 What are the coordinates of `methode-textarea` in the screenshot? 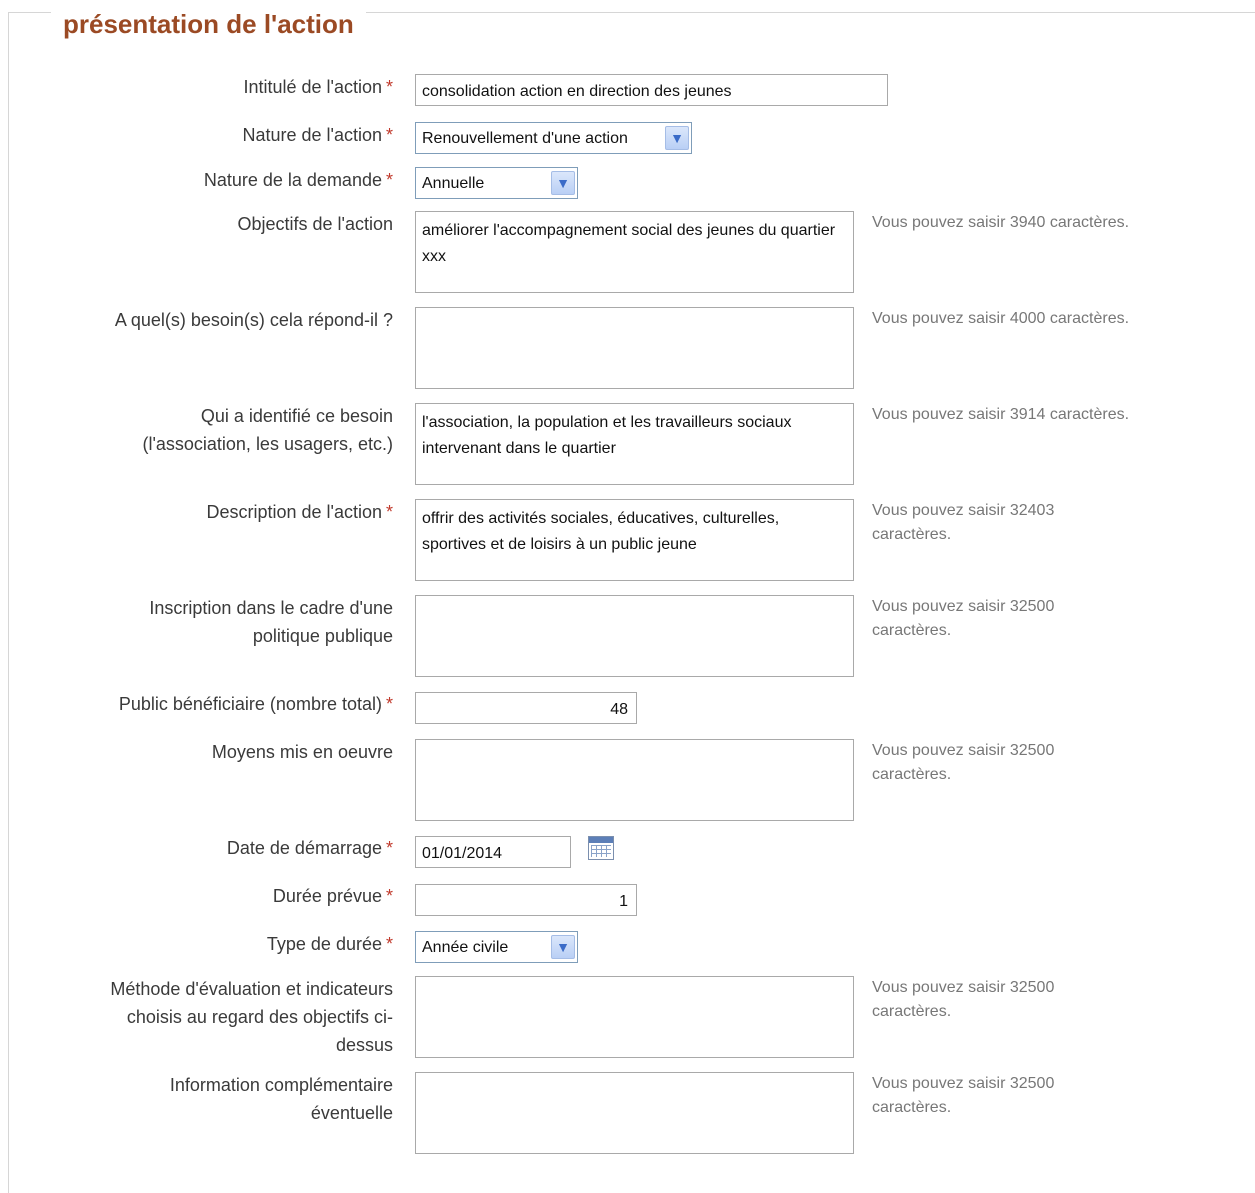 It's located at (634, 1017).